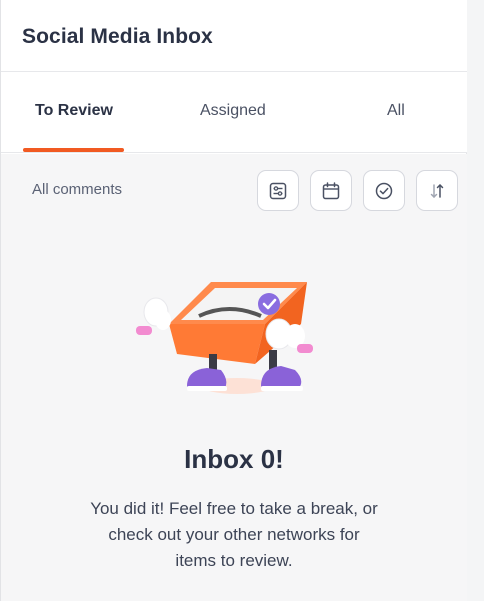 This screenshot has height=601, width=484. I want to click on tab-to-review: To Review, so click(74, 111).